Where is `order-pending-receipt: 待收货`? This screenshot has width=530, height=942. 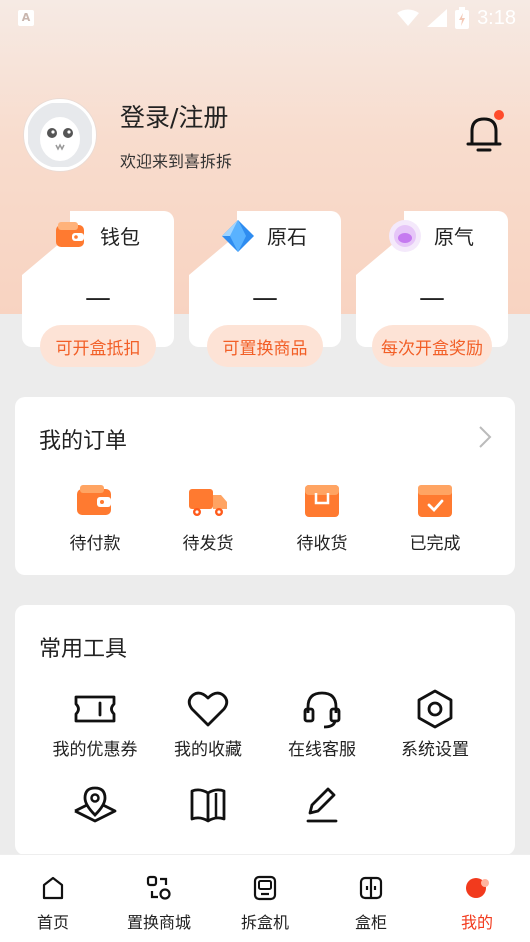 order-pending-receipt: 待收货 is located at coordinates (322, 518).